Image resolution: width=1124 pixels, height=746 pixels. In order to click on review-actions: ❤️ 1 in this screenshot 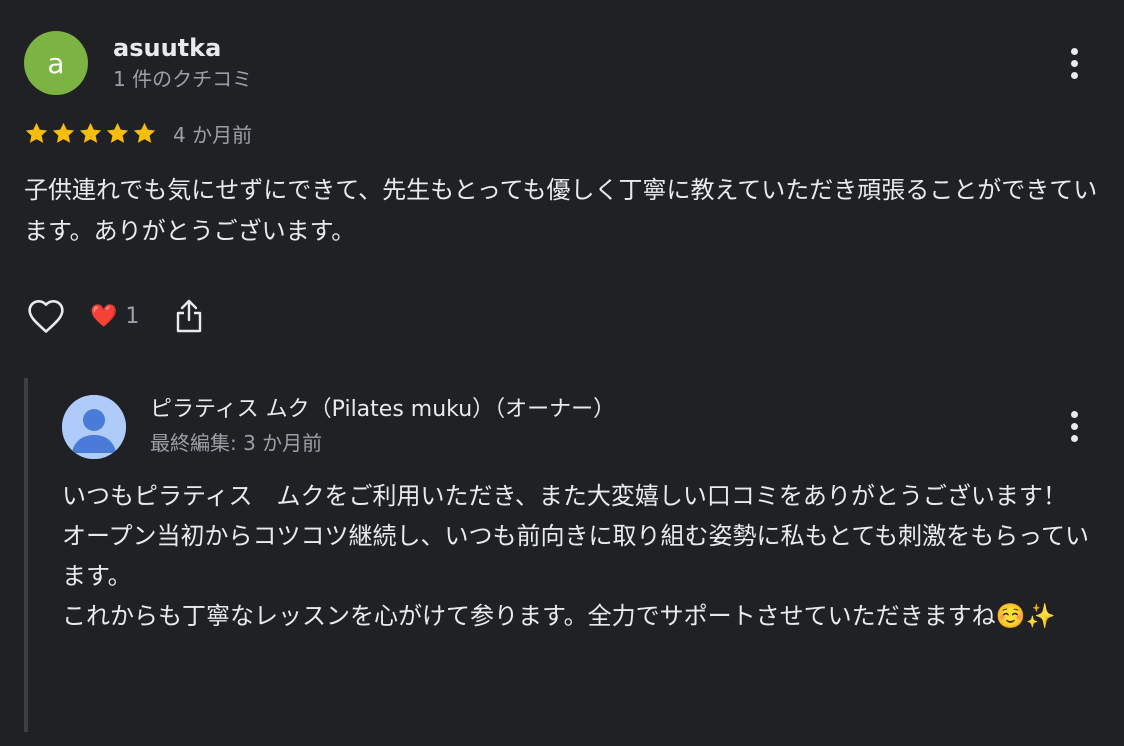, I will do `click(116, 316)`.